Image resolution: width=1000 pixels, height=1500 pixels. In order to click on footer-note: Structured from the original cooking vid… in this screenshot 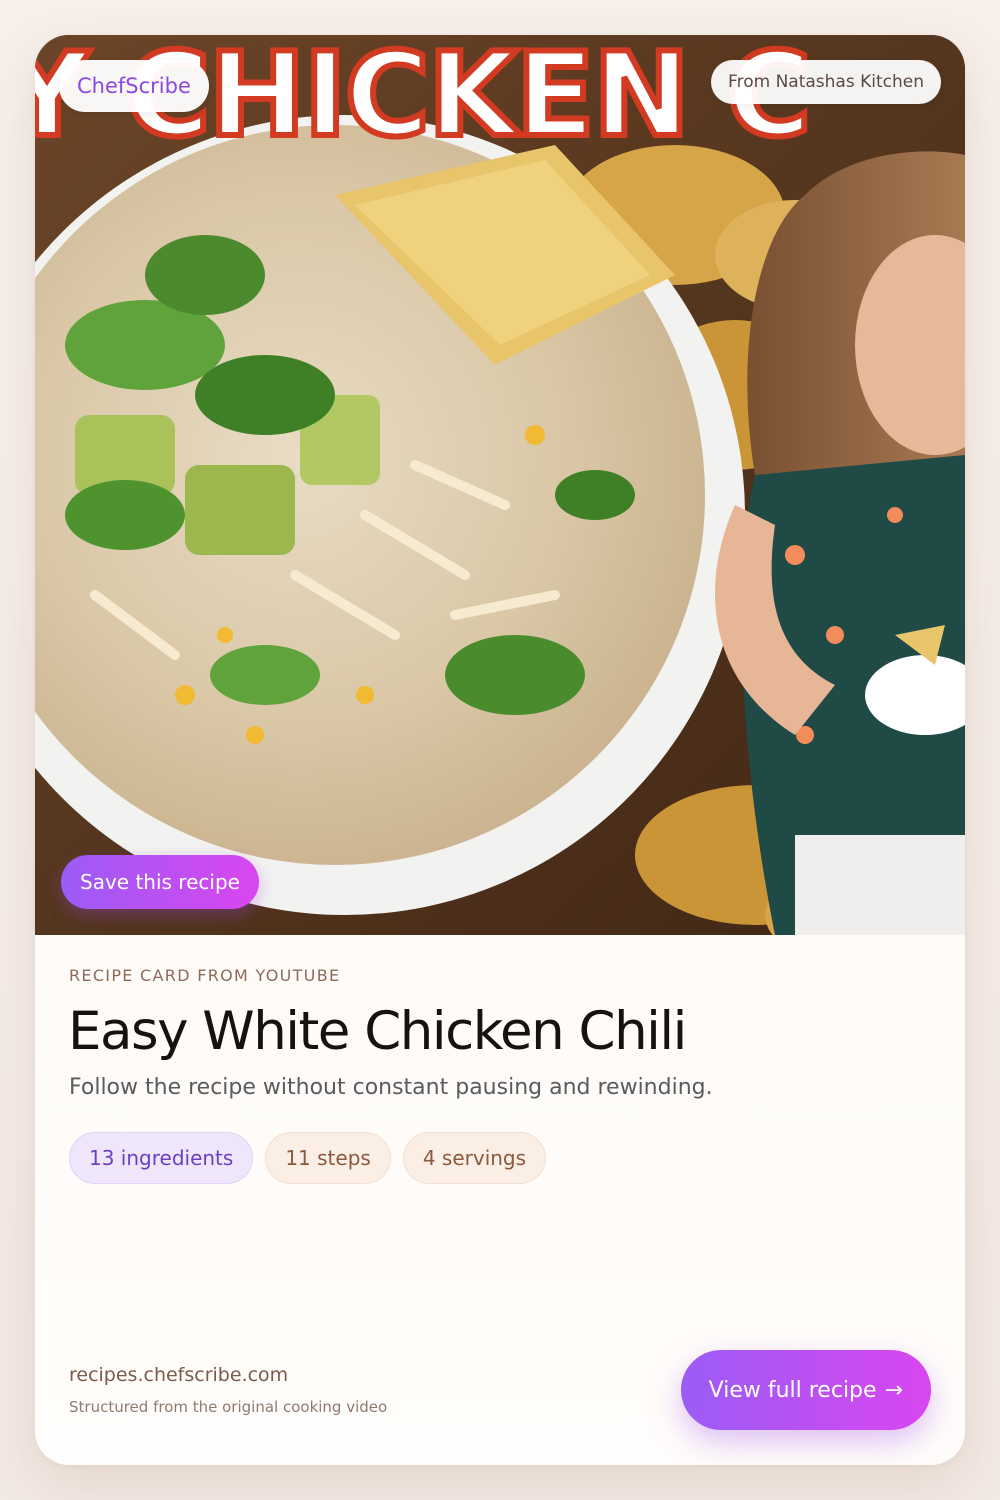, I will do `click(228, 1407)`.